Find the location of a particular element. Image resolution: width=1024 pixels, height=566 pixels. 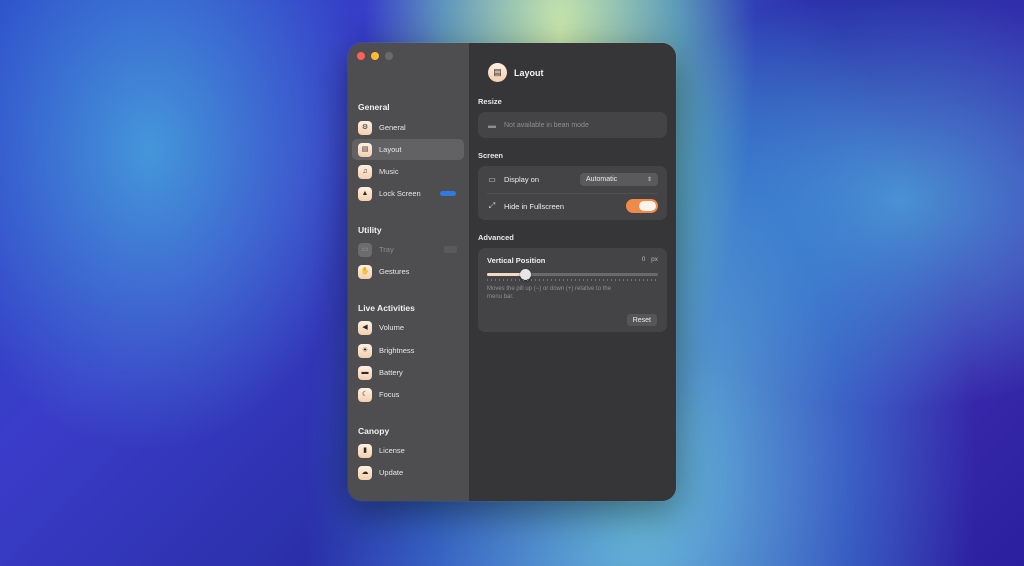

slider-fill is located at coordinates (506, 274).